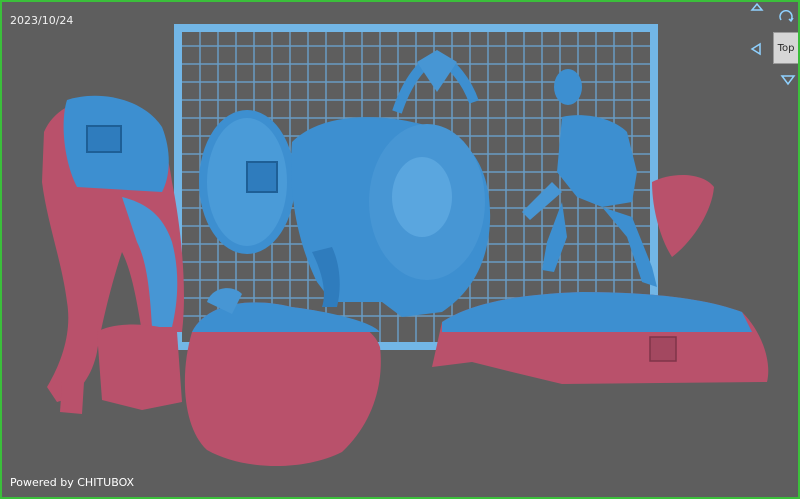 This screenshot has height=499, width=800. What do you see at coordinates (785, 48) in the screenshot?
I see `view-top-button: Top` at bounding box center [785, 48].